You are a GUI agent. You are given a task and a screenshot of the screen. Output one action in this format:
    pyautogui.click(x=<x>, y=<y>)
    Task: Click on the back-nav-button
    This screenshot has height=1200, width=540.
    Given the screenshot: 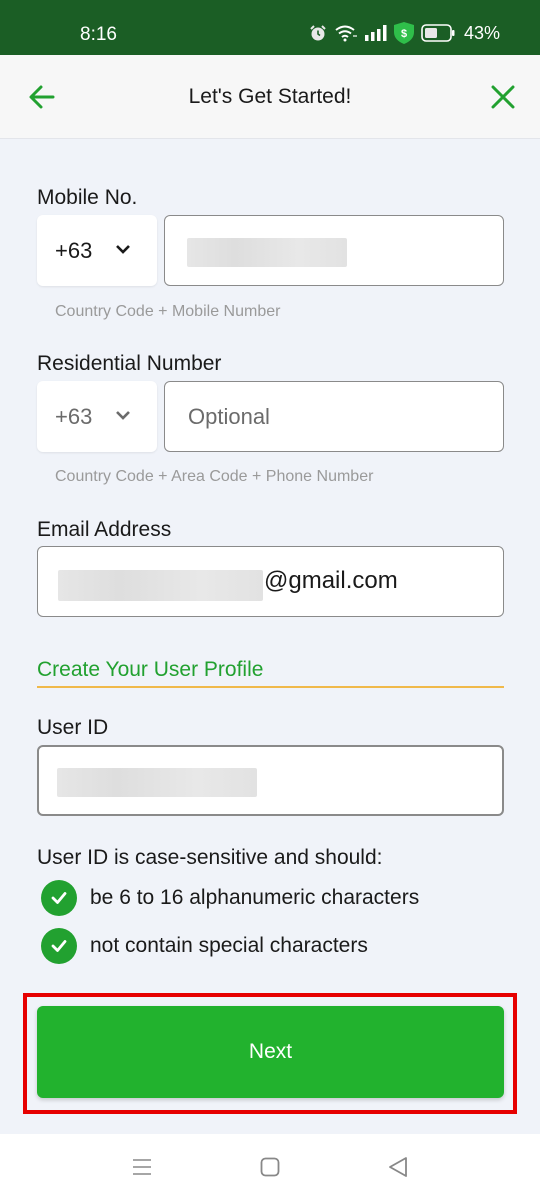 What is the action you would take?
    pyautogui.click(x=398, y=1167)
    